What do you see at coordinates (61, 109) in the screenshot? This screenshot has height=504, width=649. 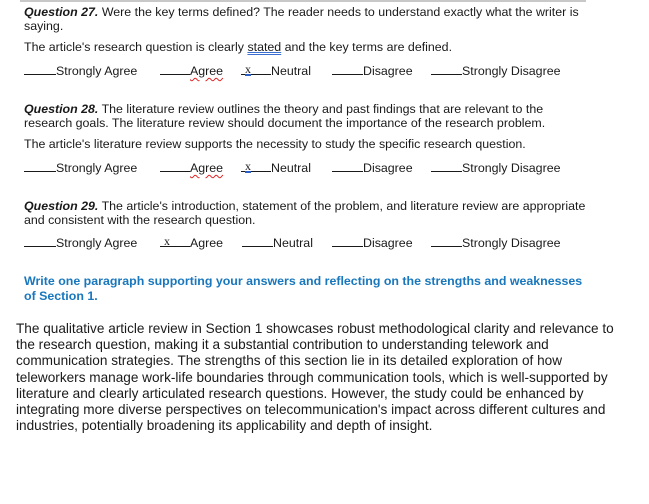 I see `question-28-label: Question 28.` at bounding box center [61, 109].